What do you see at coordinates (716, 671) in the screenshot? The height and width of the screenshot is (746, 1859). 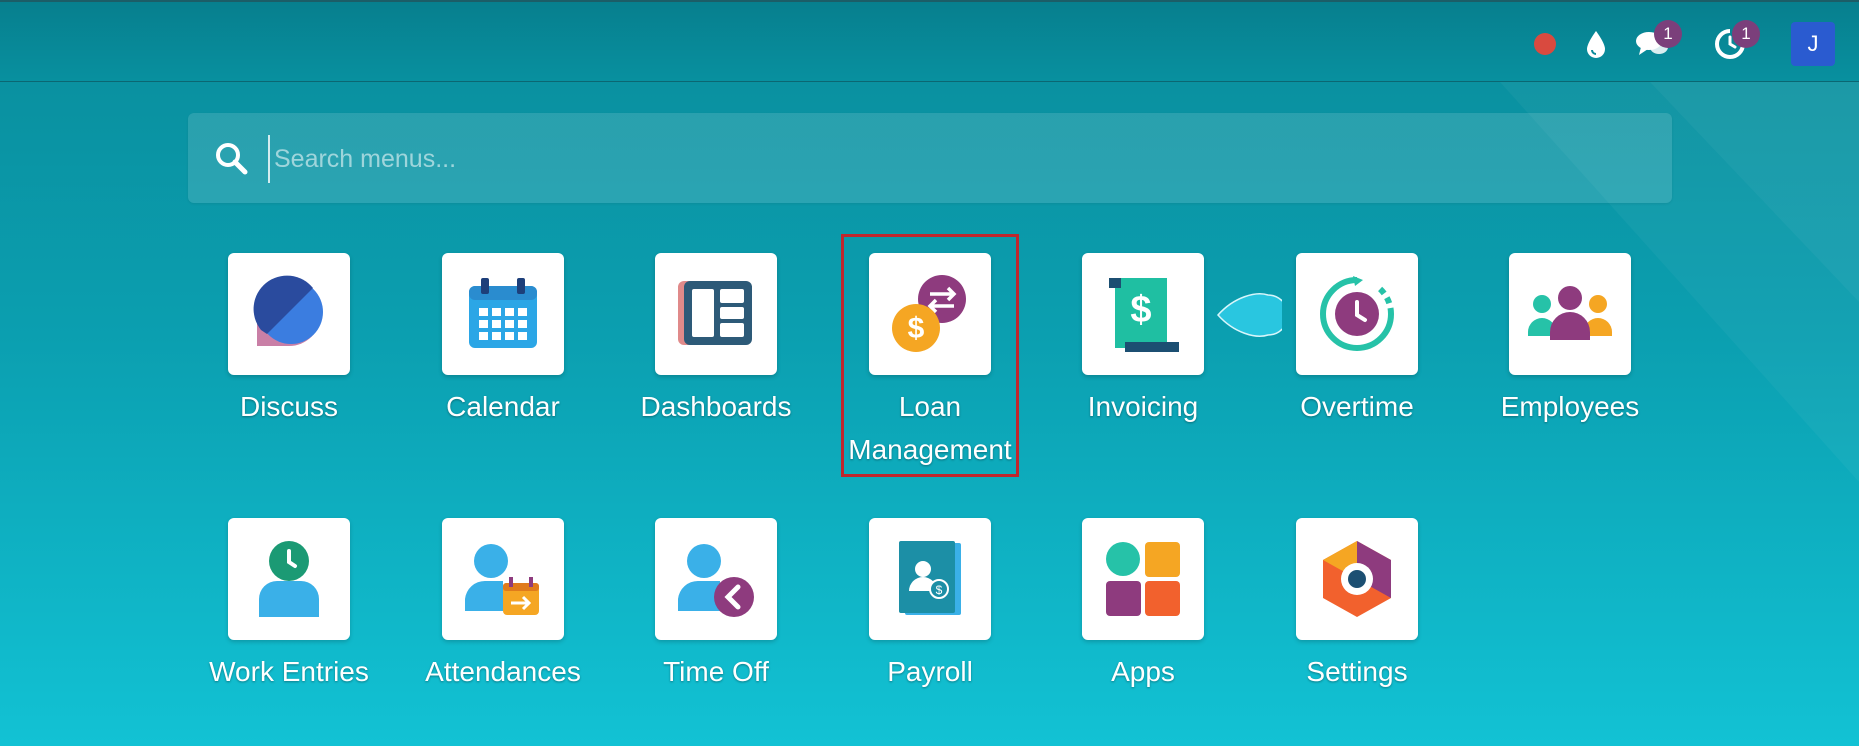 I see `app-label: Time Off` at bounding box center [716, 671].